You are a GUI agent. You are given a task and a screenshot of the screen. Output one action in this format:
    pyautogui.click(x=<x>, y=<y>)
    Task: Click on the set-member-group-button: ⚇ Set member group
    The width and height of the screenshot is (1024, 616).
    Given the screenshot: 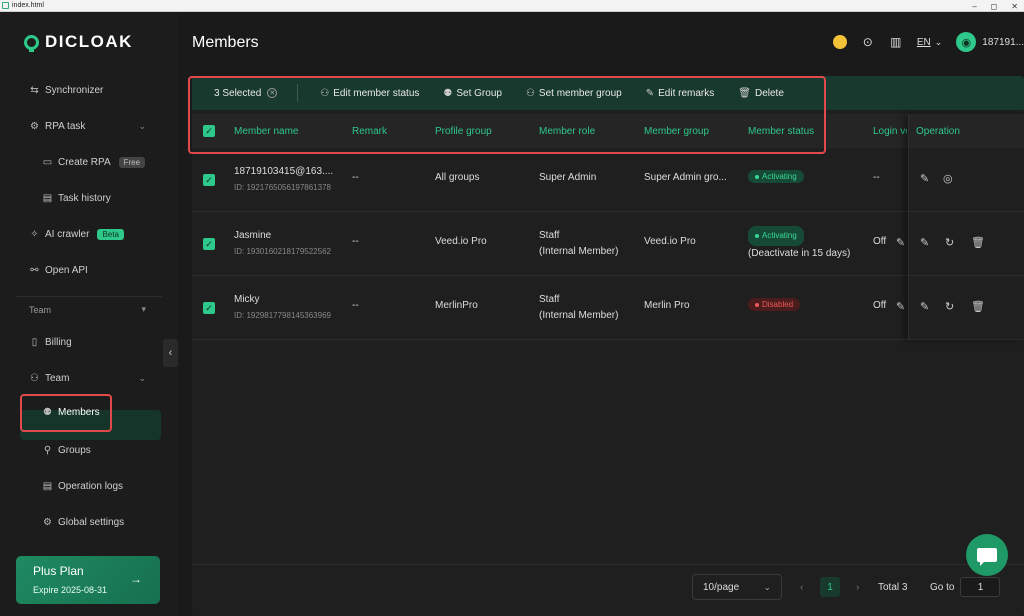 What is the action you would take?
    pyautogui.click(x=574, y=93)
    